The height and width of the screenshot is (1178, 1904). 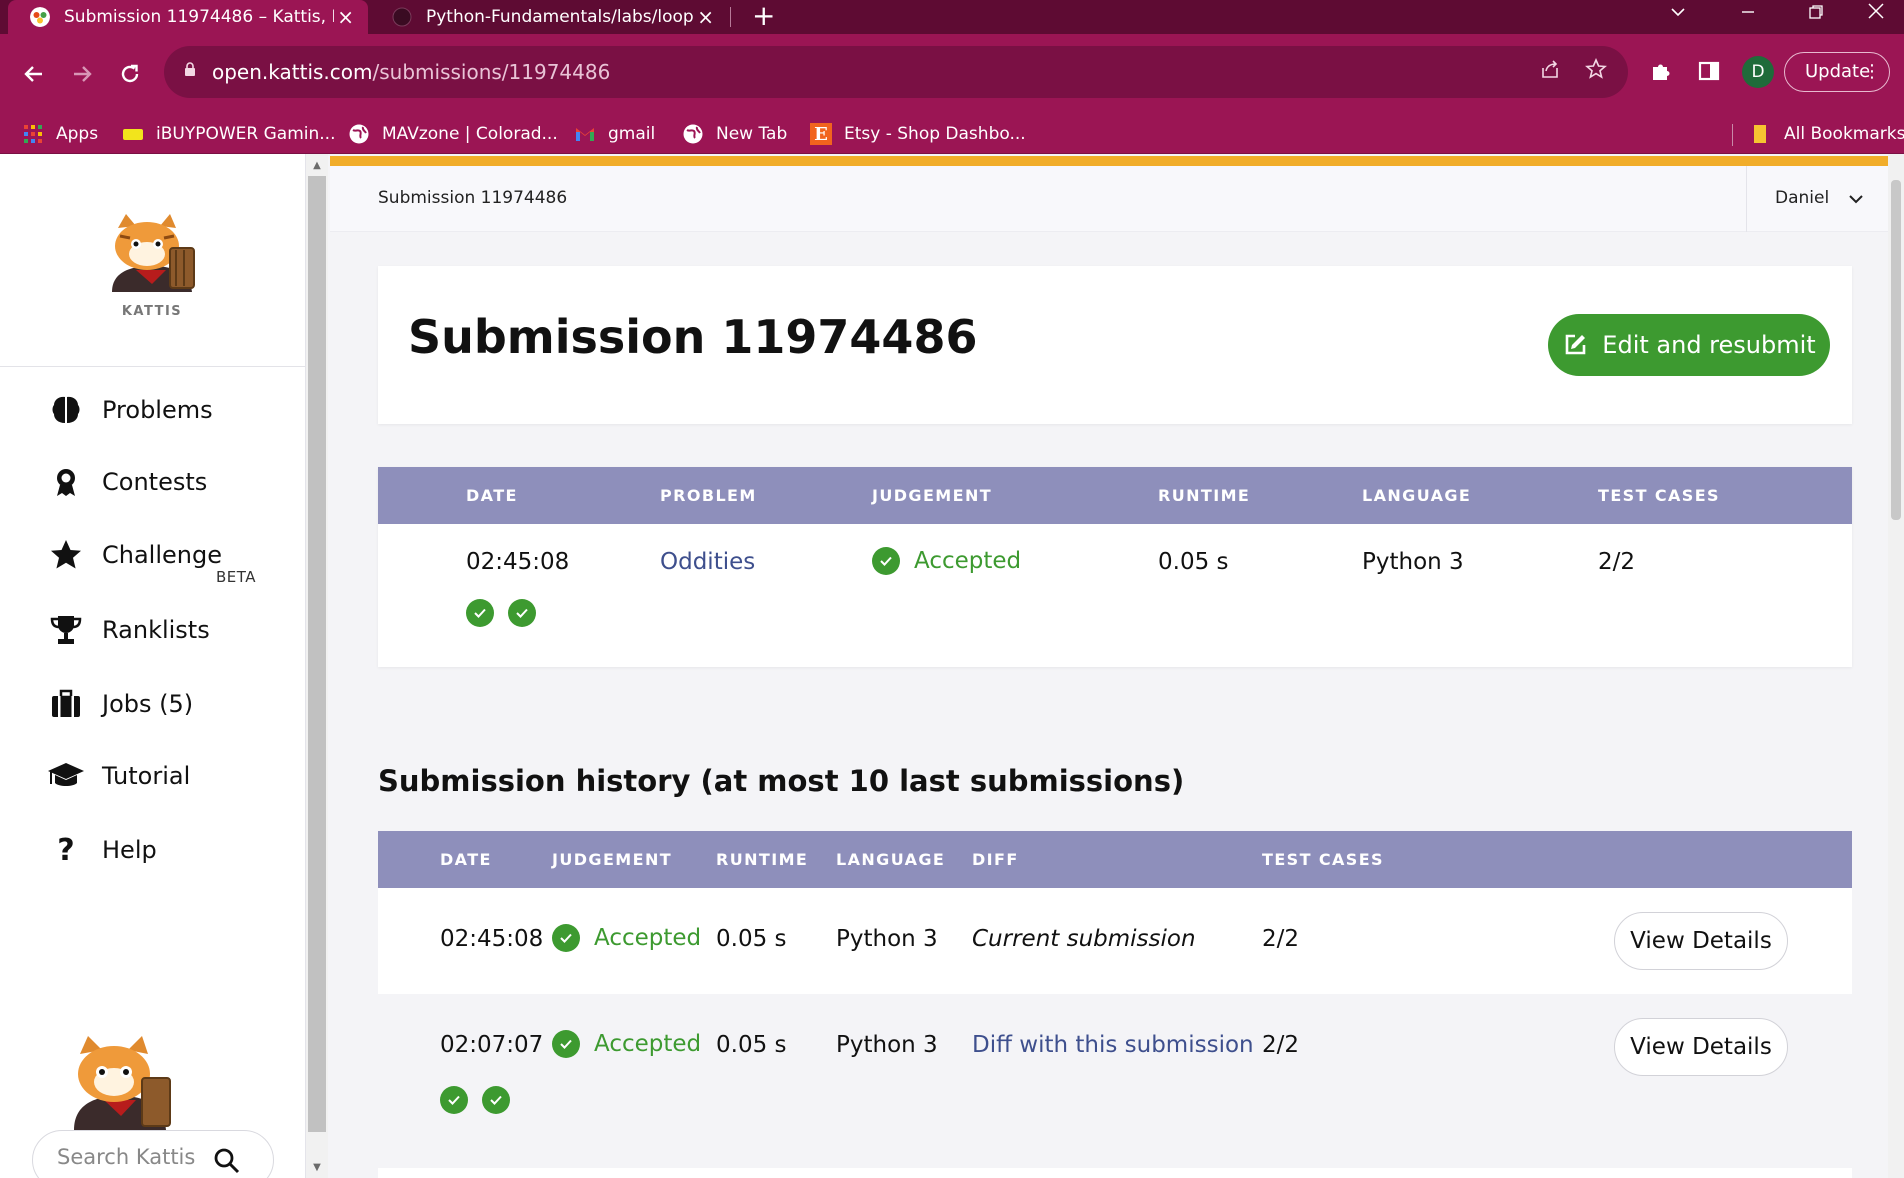 What do you see at coordinates (317, 1168) in the screenshot?
I see `scroll-down-arrow-icon: ▼` at bounding box center [317, 1168].